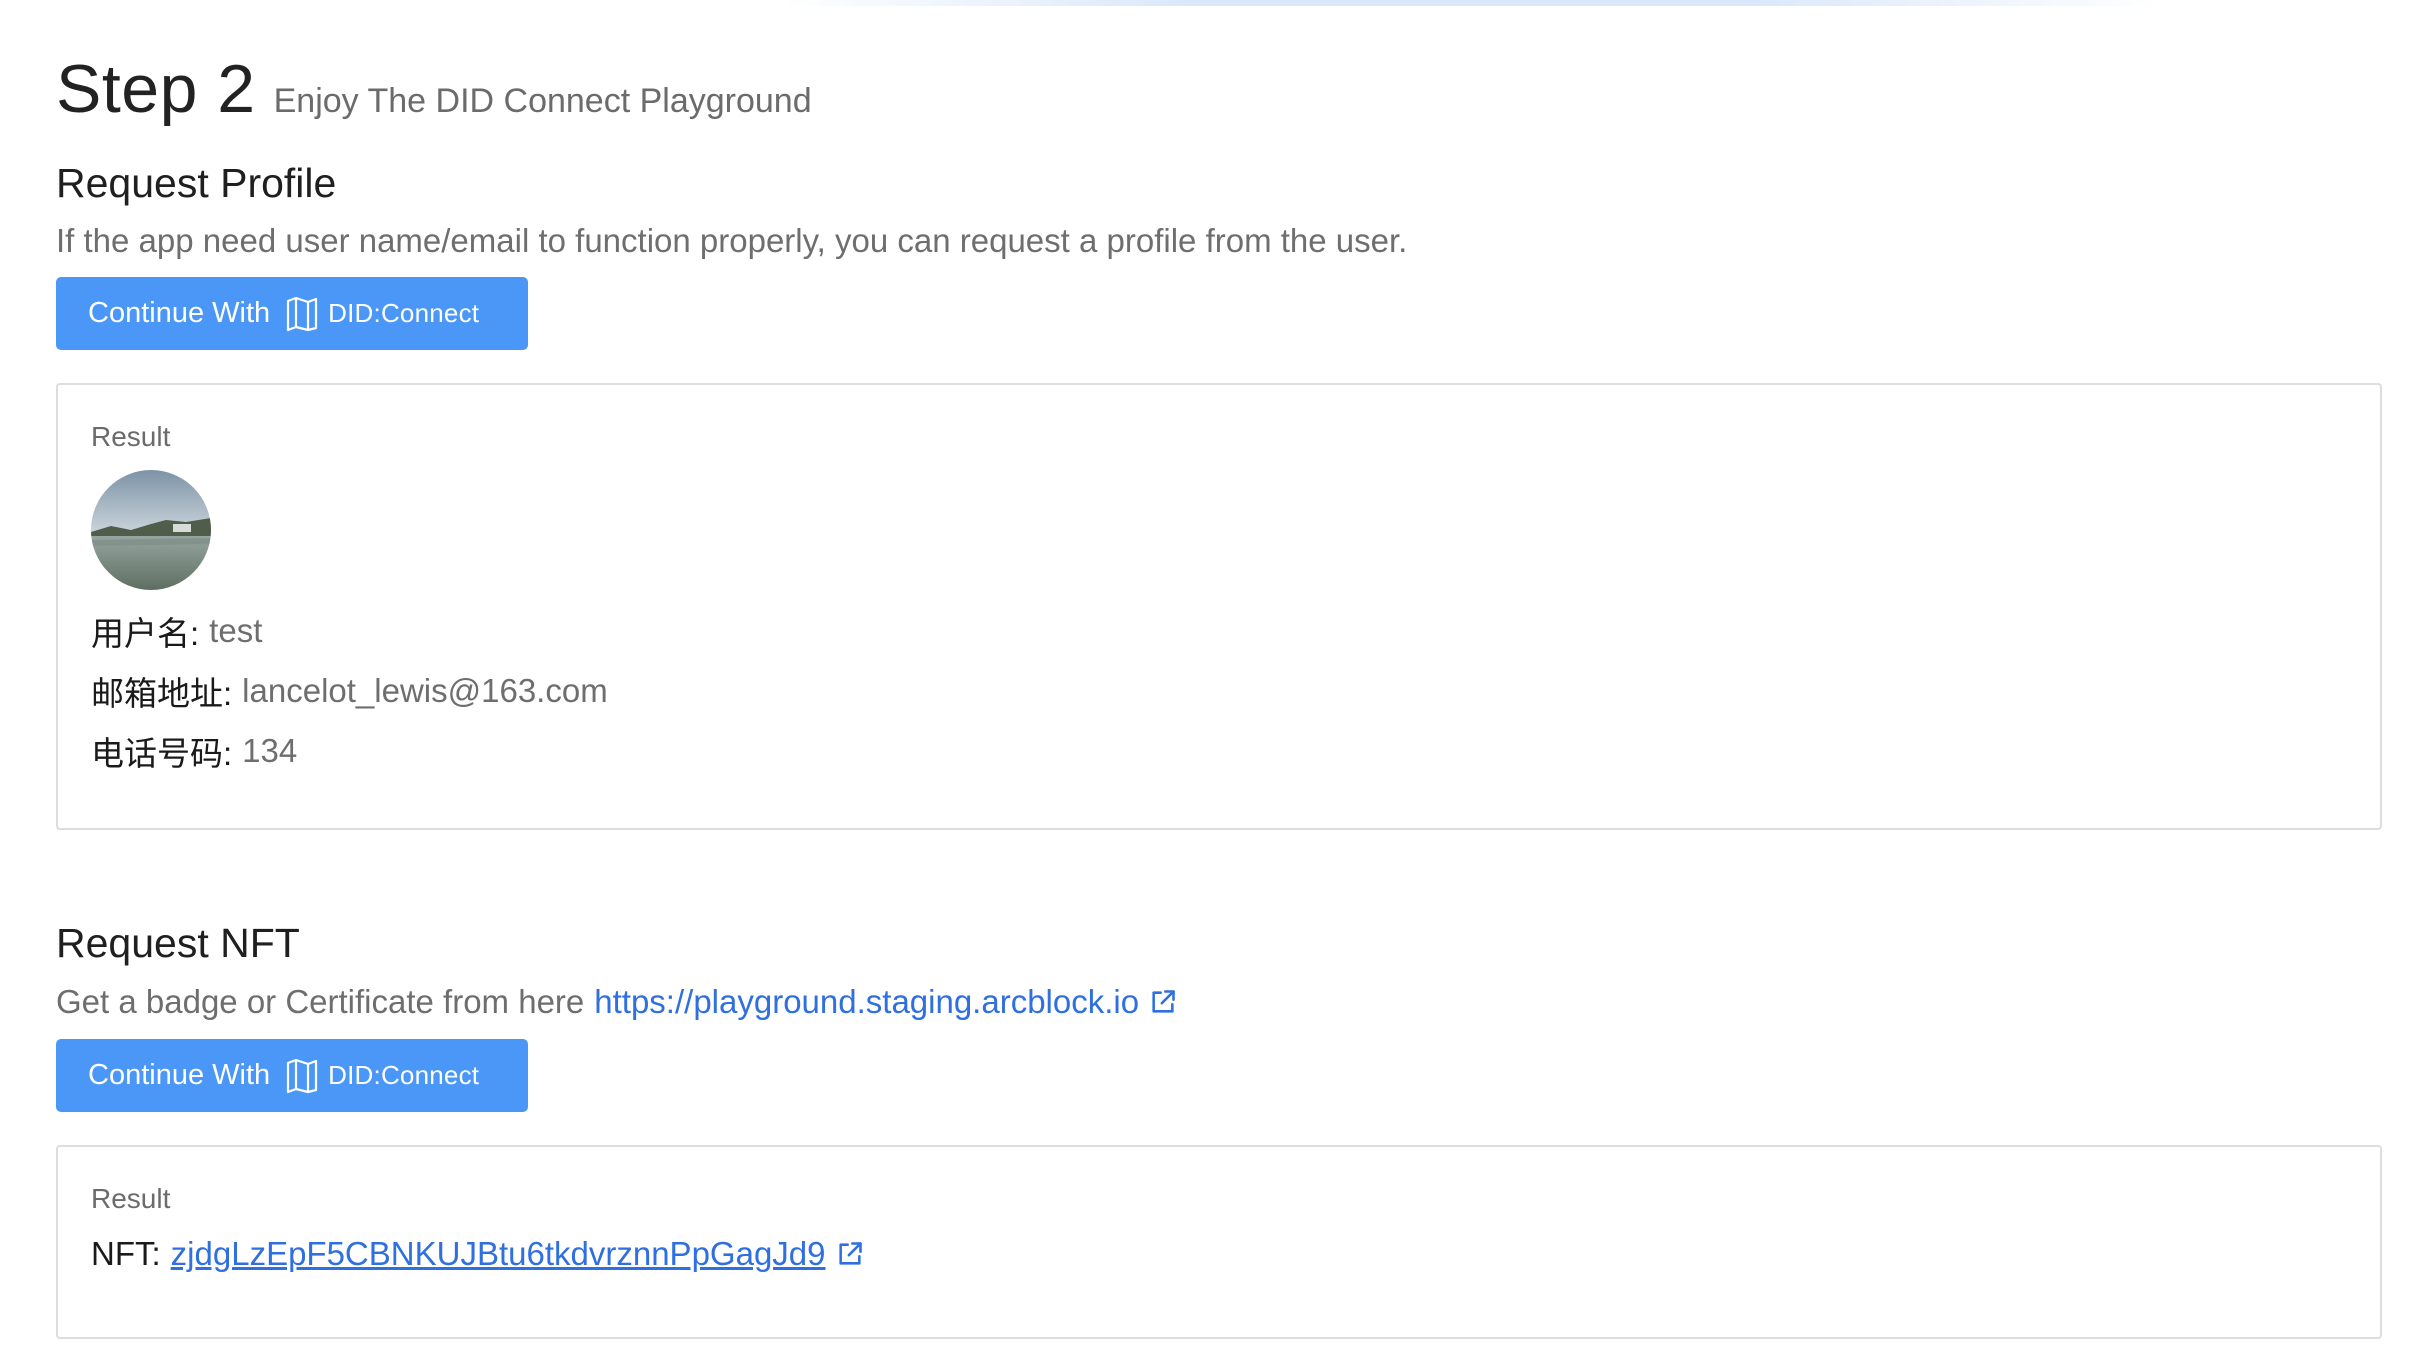  I want to click on field-value: lancelot_lewis@163.com, so click(425, 690).